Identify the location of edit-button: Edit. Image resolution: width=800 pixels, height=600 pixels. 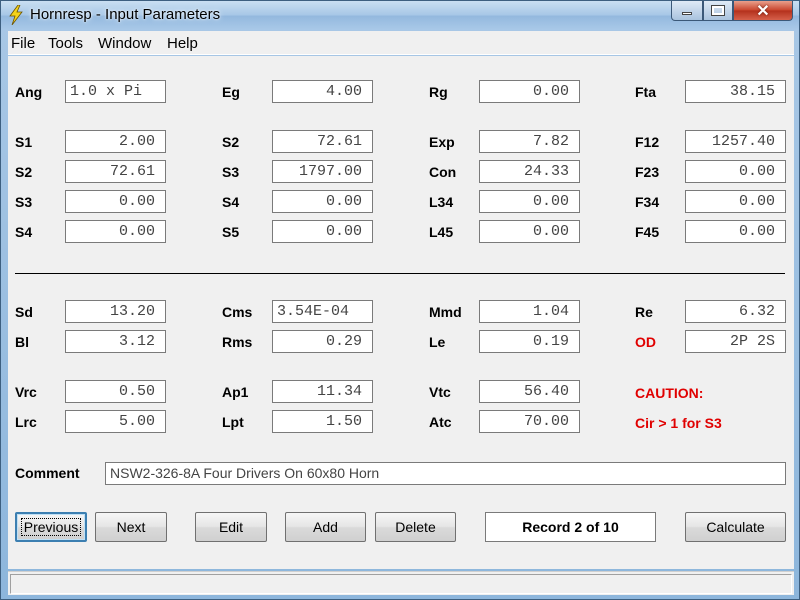
(231, 527).